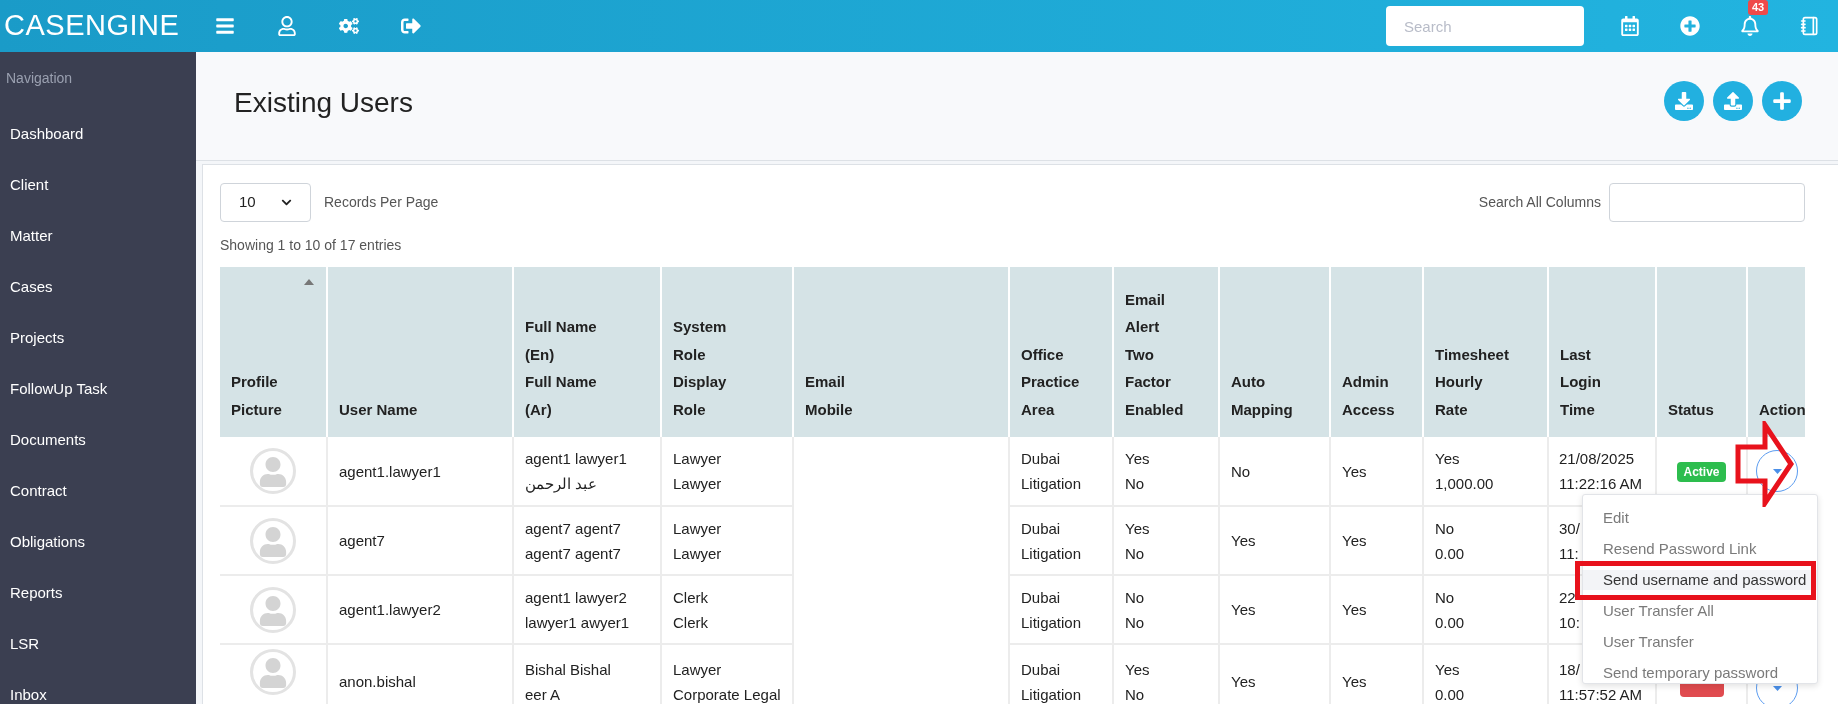 This screenshot has height=704, width=1838. Describe the element at coordinates (1700, 580) in the screenshot. I see `menu-item: Send username and password` at that location.